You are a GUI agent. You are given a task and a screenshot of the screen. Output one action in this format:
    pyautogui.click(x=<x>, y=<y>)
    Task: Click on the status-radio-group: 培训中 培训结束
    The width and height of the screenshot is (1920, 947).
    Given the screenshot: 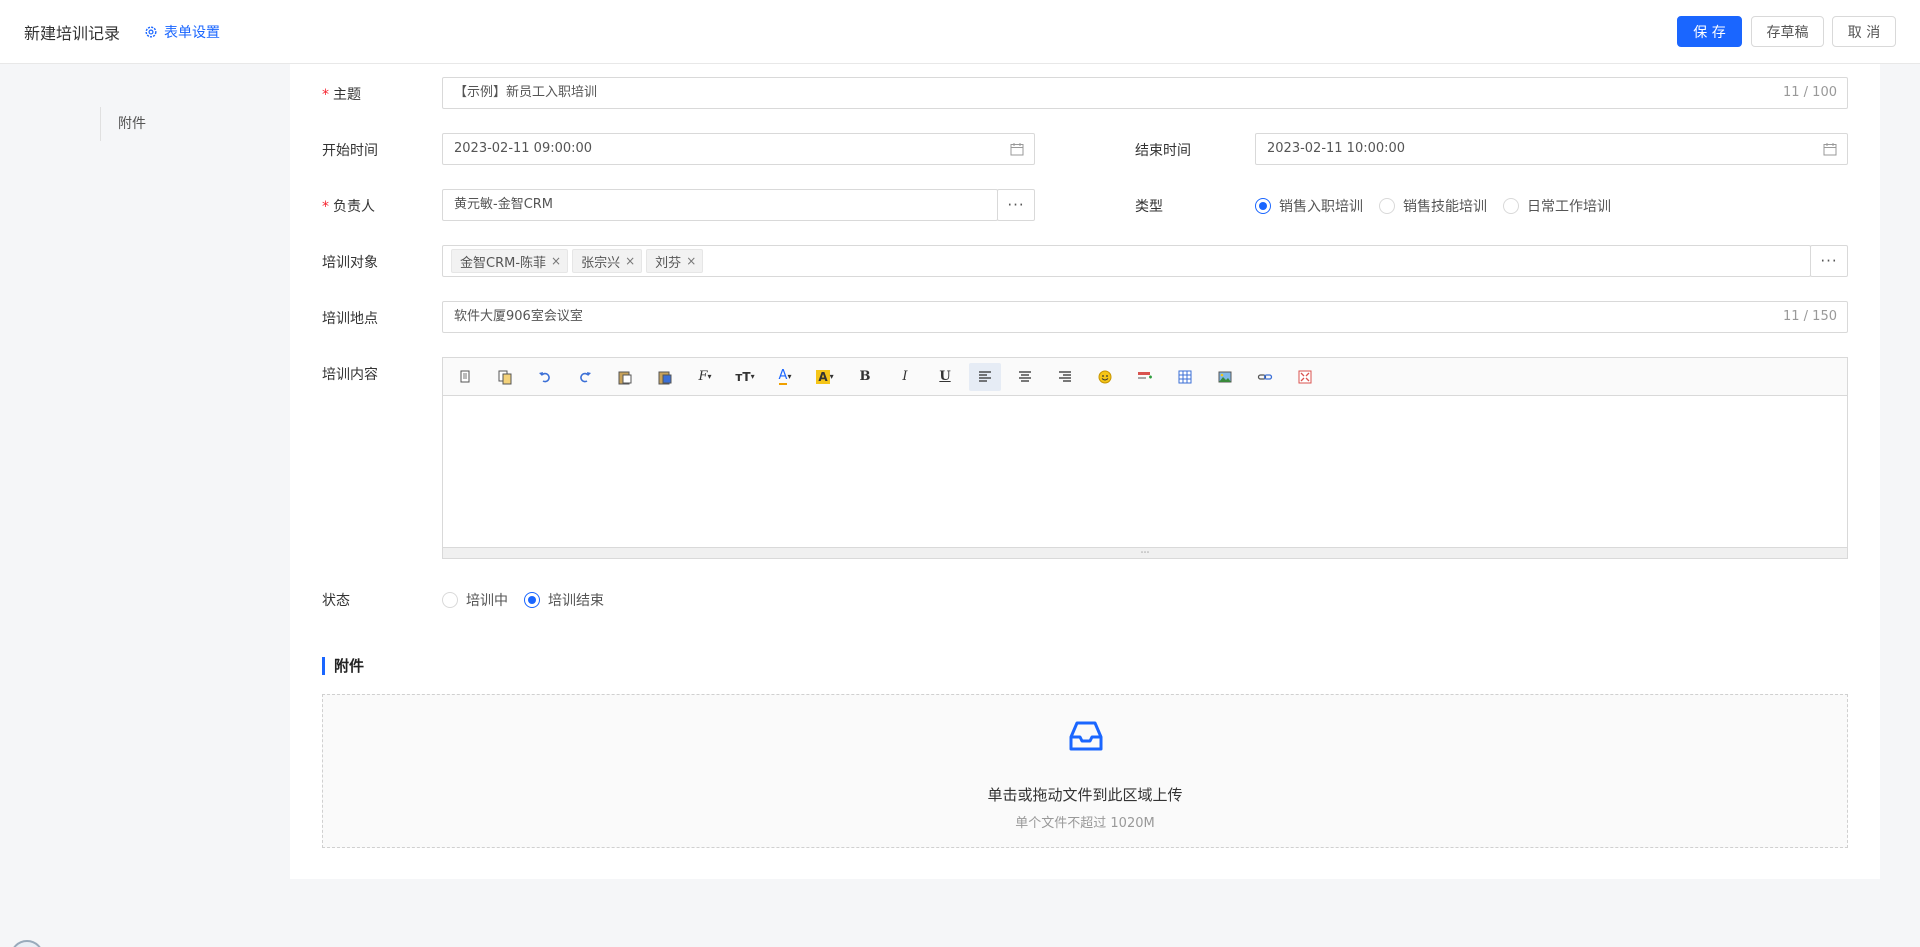 What is the action you would take?
    pyautogui.click(x=531, y=600)
    